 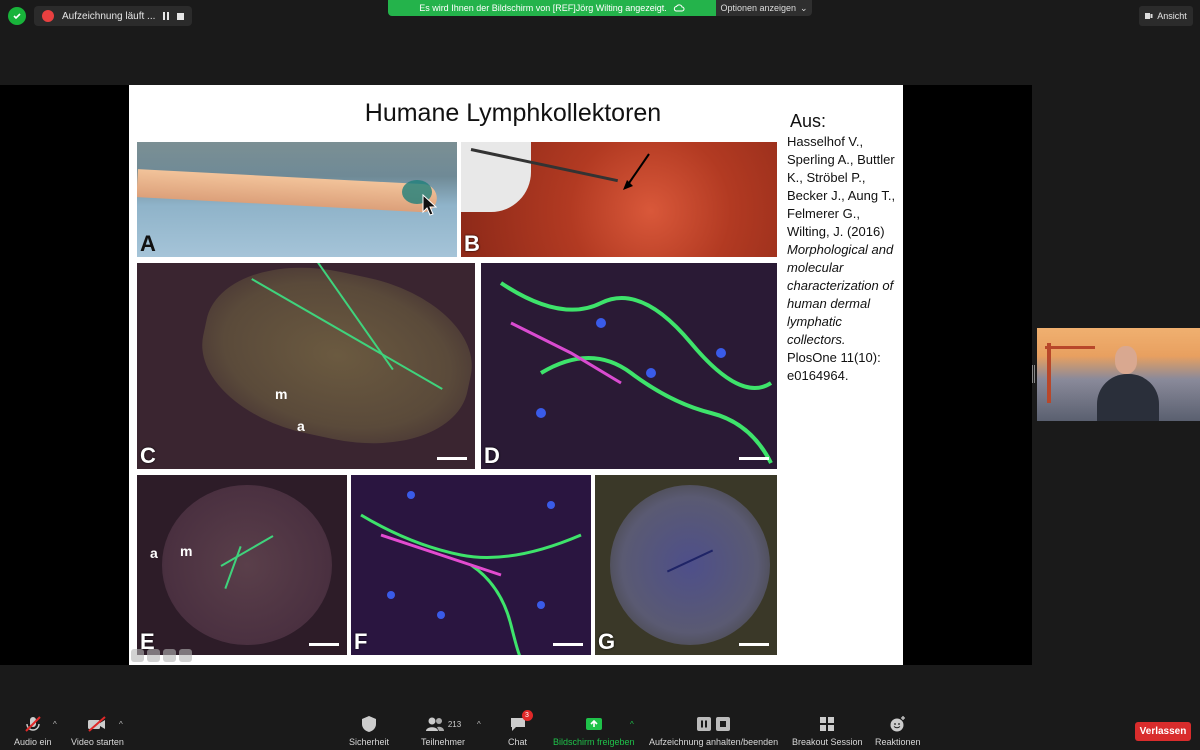 I want to click on view-options-label: Optionen anzeigen, so click(x=758, y=8).